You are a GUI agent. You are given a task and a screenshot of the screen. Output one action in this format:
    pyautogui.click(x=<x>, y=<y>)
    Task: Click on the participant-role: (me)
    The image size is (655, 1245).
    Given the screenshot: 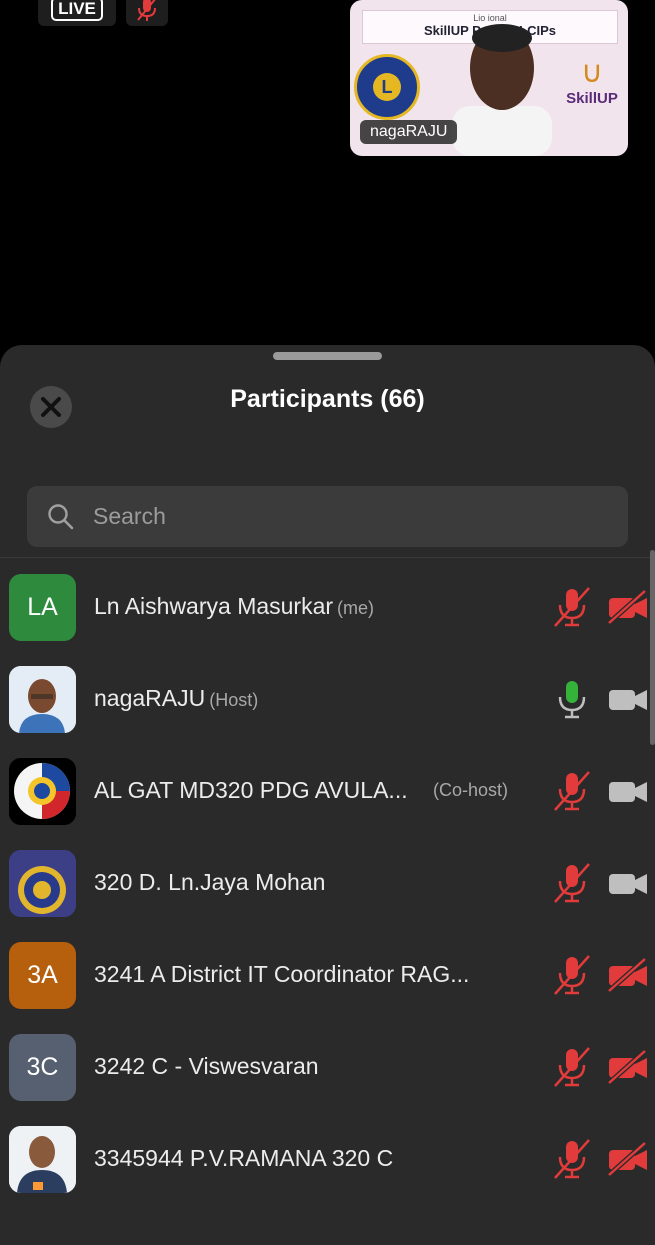 What is the action you would take?
    pyautogui.click(x=356, y=608)
    